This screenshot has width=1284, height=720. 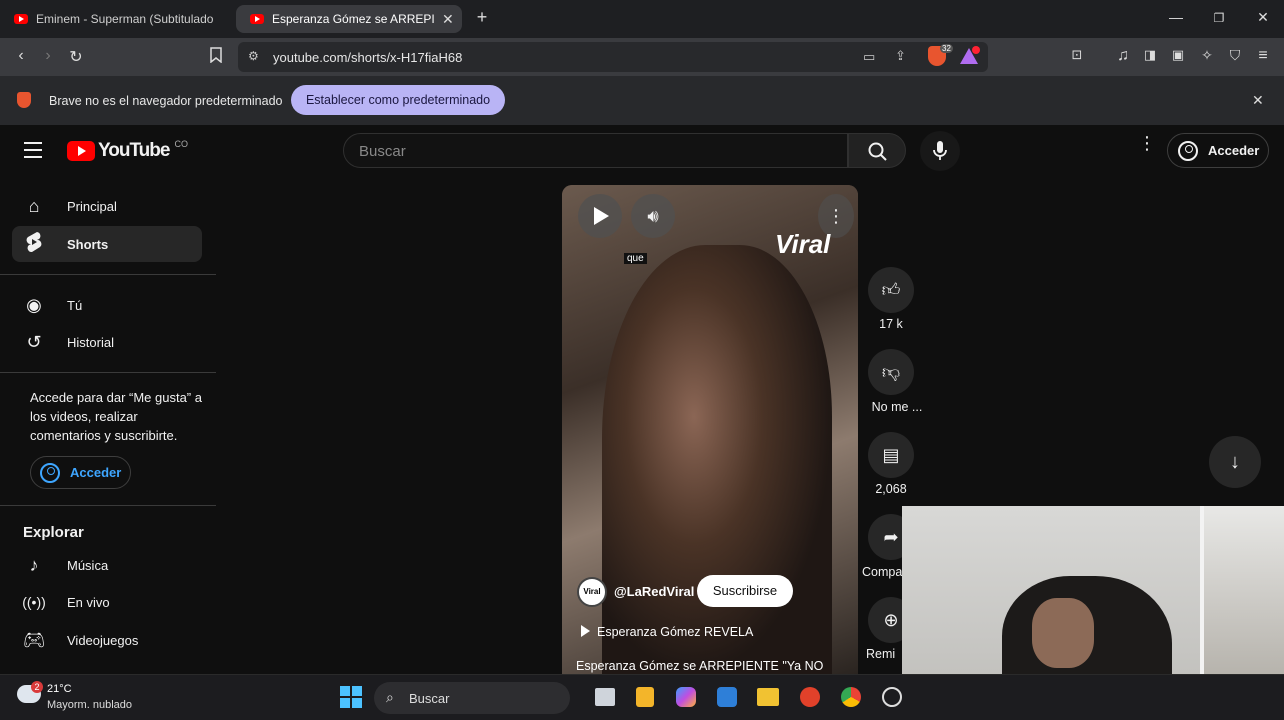 I want to click on volume-button: 🔊︎, so click(x=653, y=216).